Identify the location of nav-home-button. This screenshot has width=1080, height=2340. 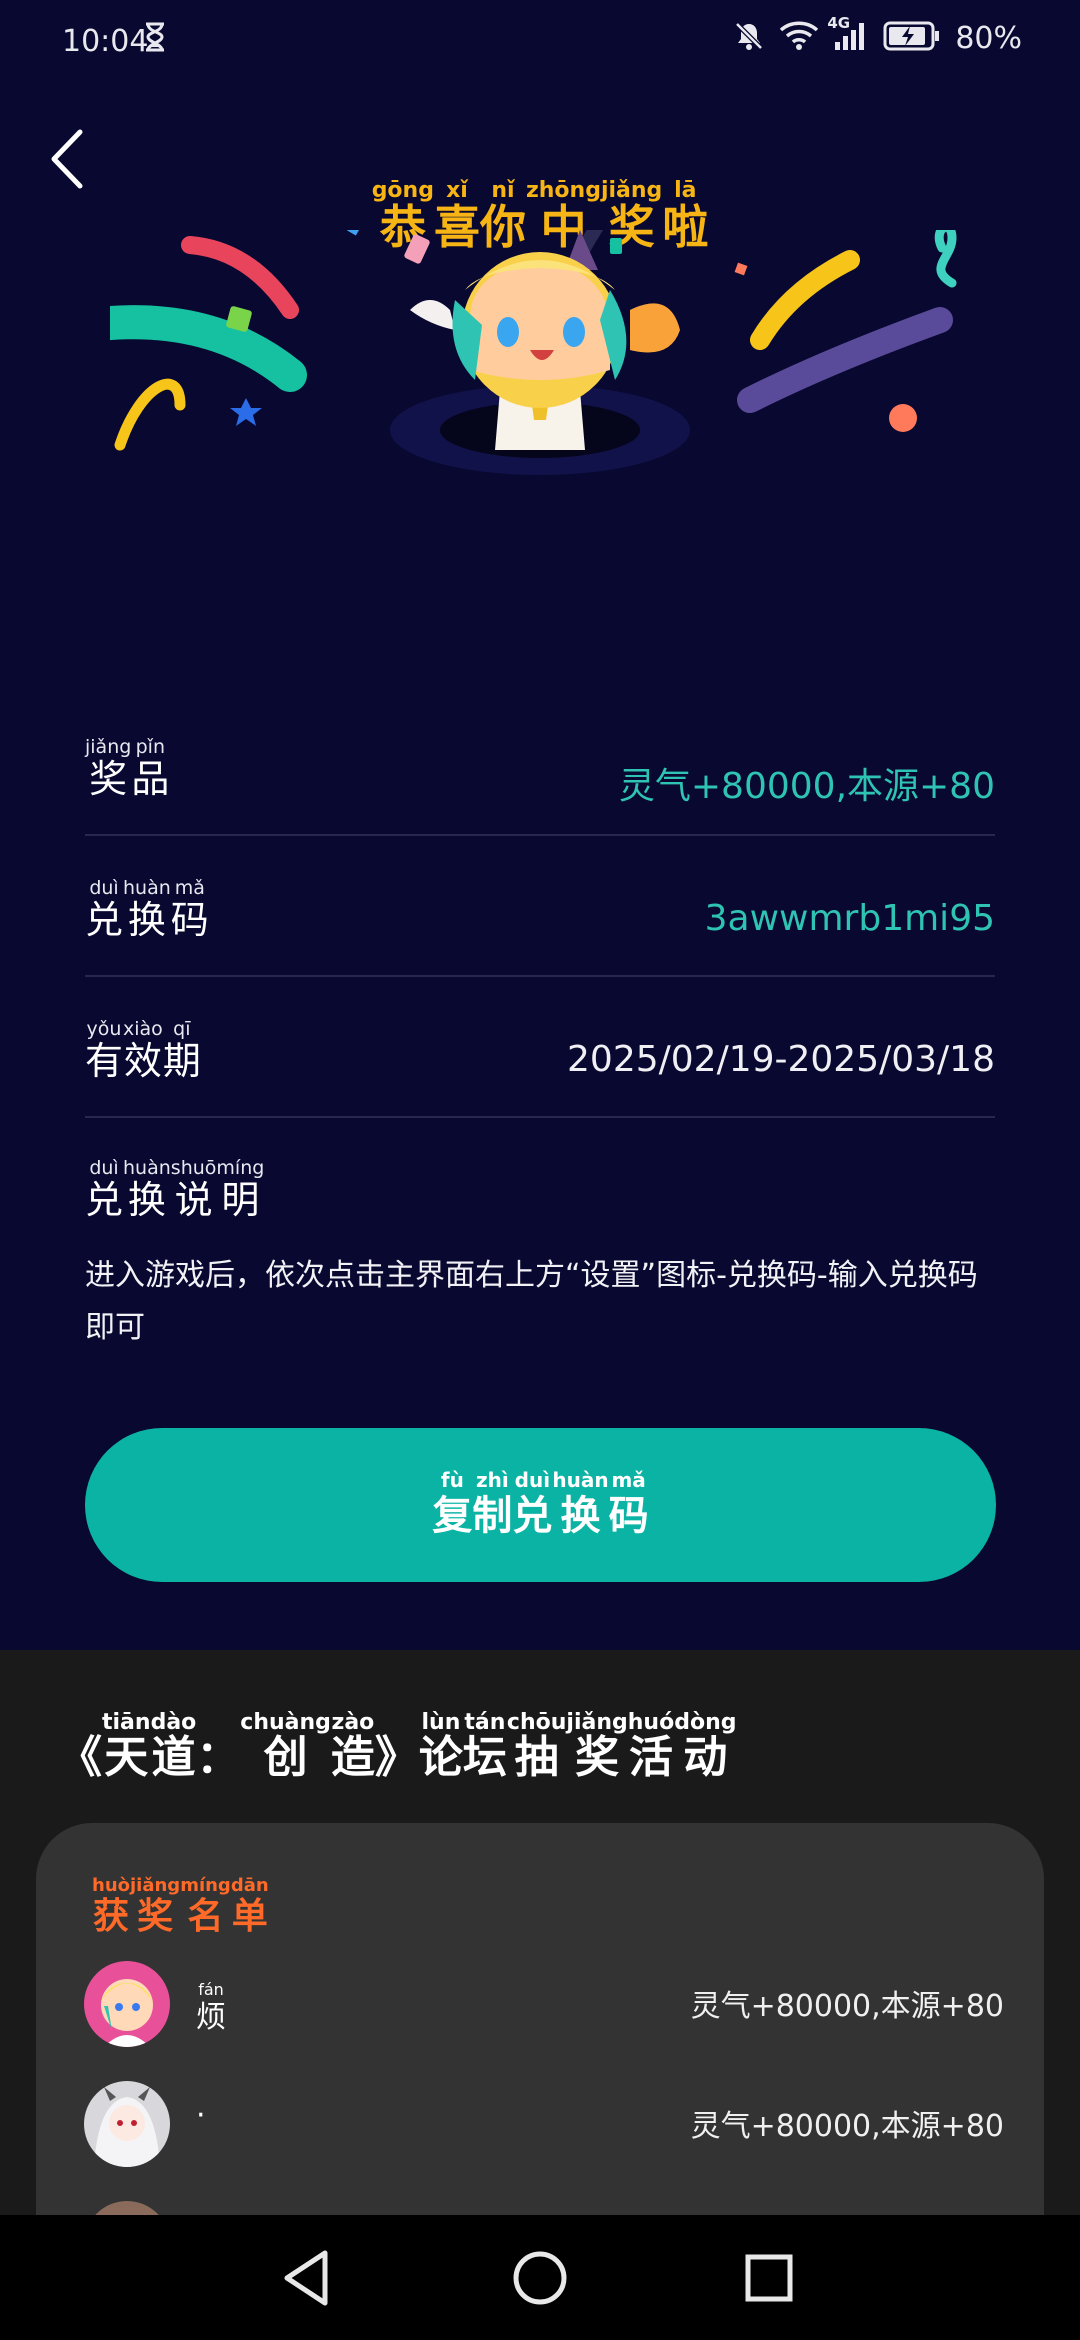
(540, 2278).